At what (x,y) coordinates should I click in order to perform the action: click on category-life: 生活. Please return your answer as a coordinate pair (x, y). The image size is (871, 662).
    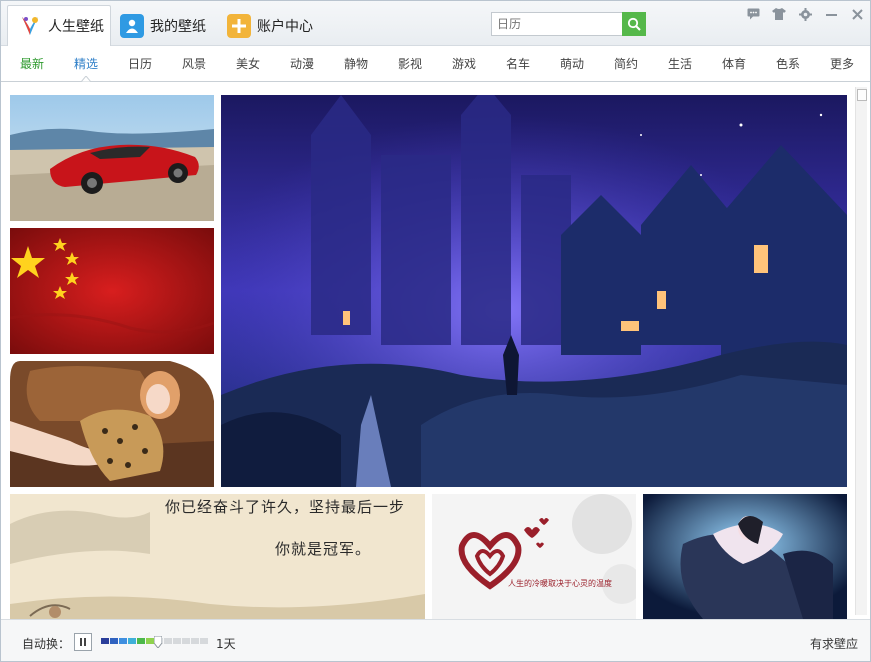
    Looking at the image, I should click on (680, 63).